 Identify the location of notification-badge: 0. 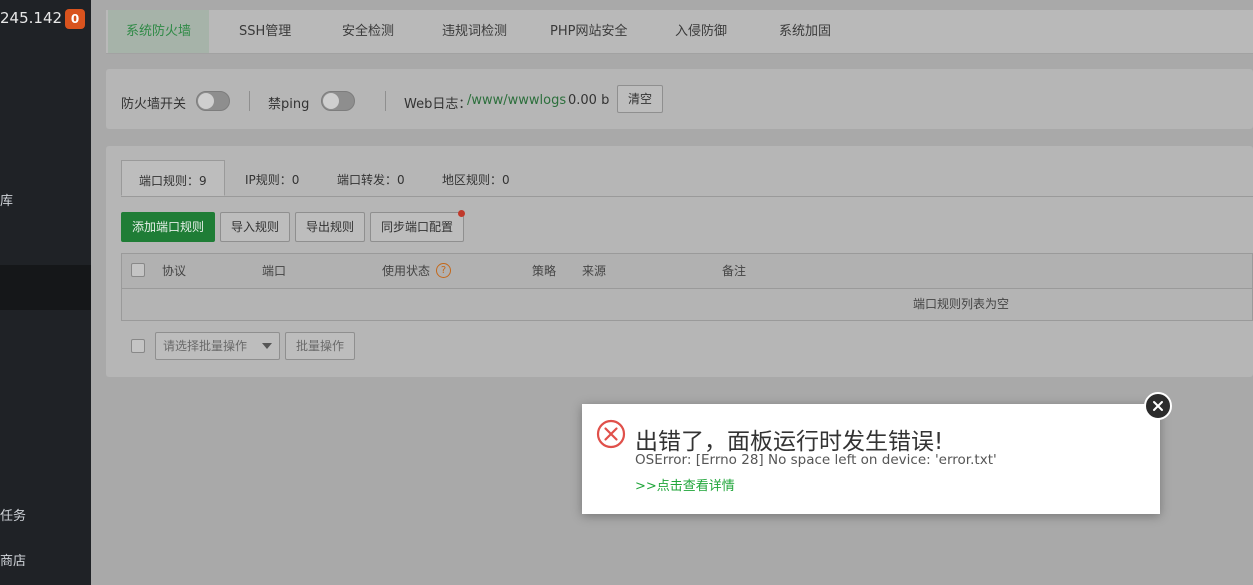
(75, 19).